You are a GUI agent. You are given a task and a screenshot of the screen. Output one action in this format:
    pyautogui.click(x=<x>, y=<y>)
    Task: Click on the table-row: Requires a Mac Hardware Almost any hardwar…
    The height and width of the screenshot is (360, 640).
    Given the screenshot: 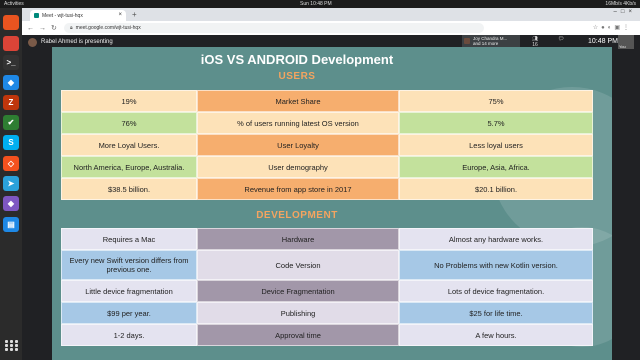 What is the action you would take?
    pyautogui.click(x=327, y=239)
    